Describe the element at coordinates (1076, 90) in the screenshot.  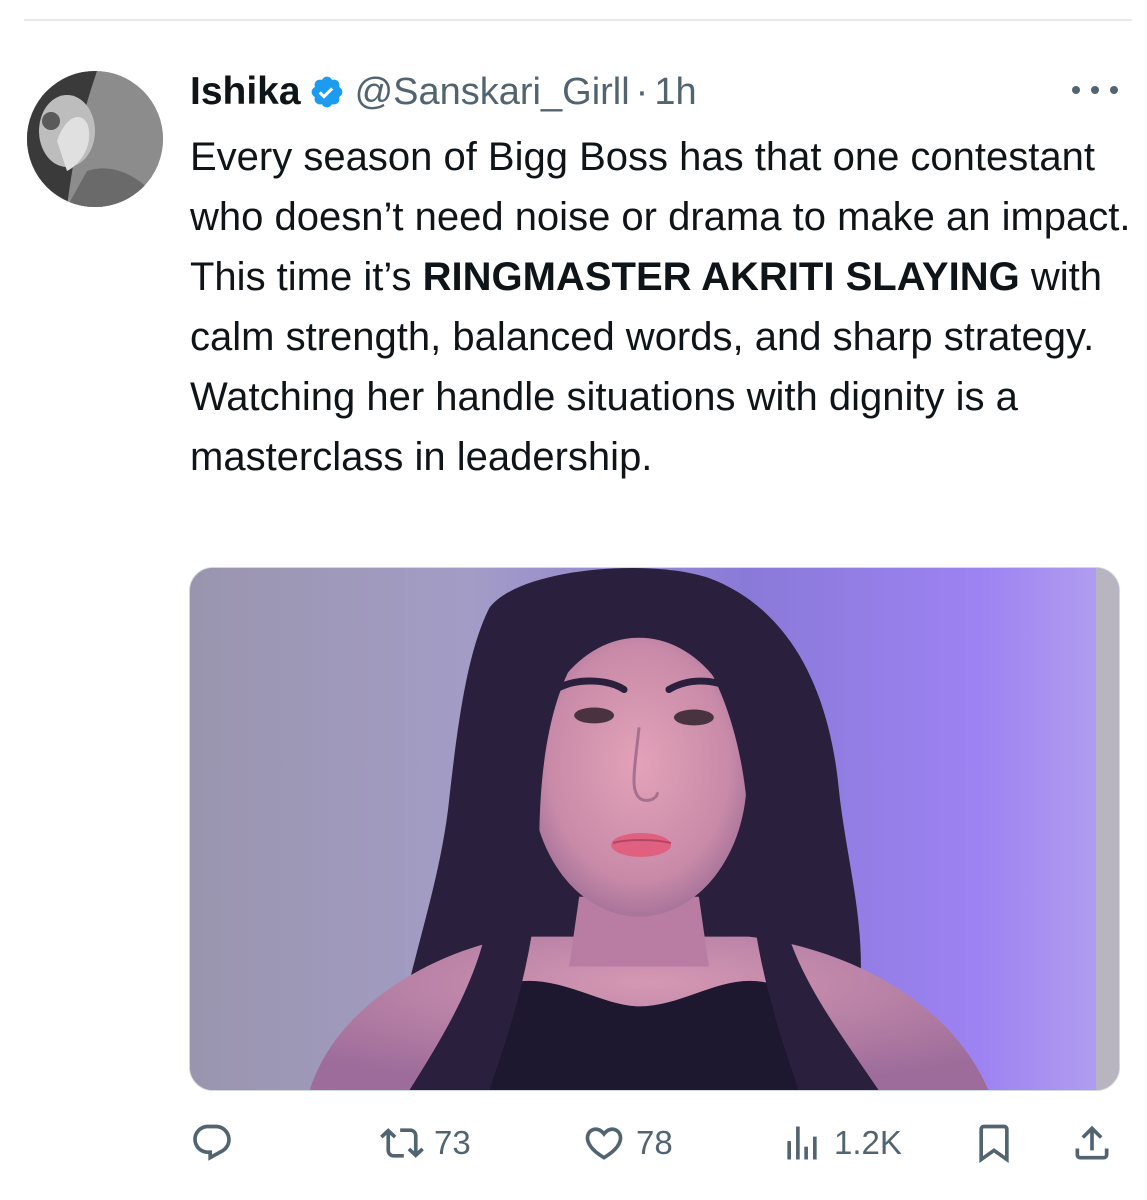
I see `more-horizontal-icon` at that location.